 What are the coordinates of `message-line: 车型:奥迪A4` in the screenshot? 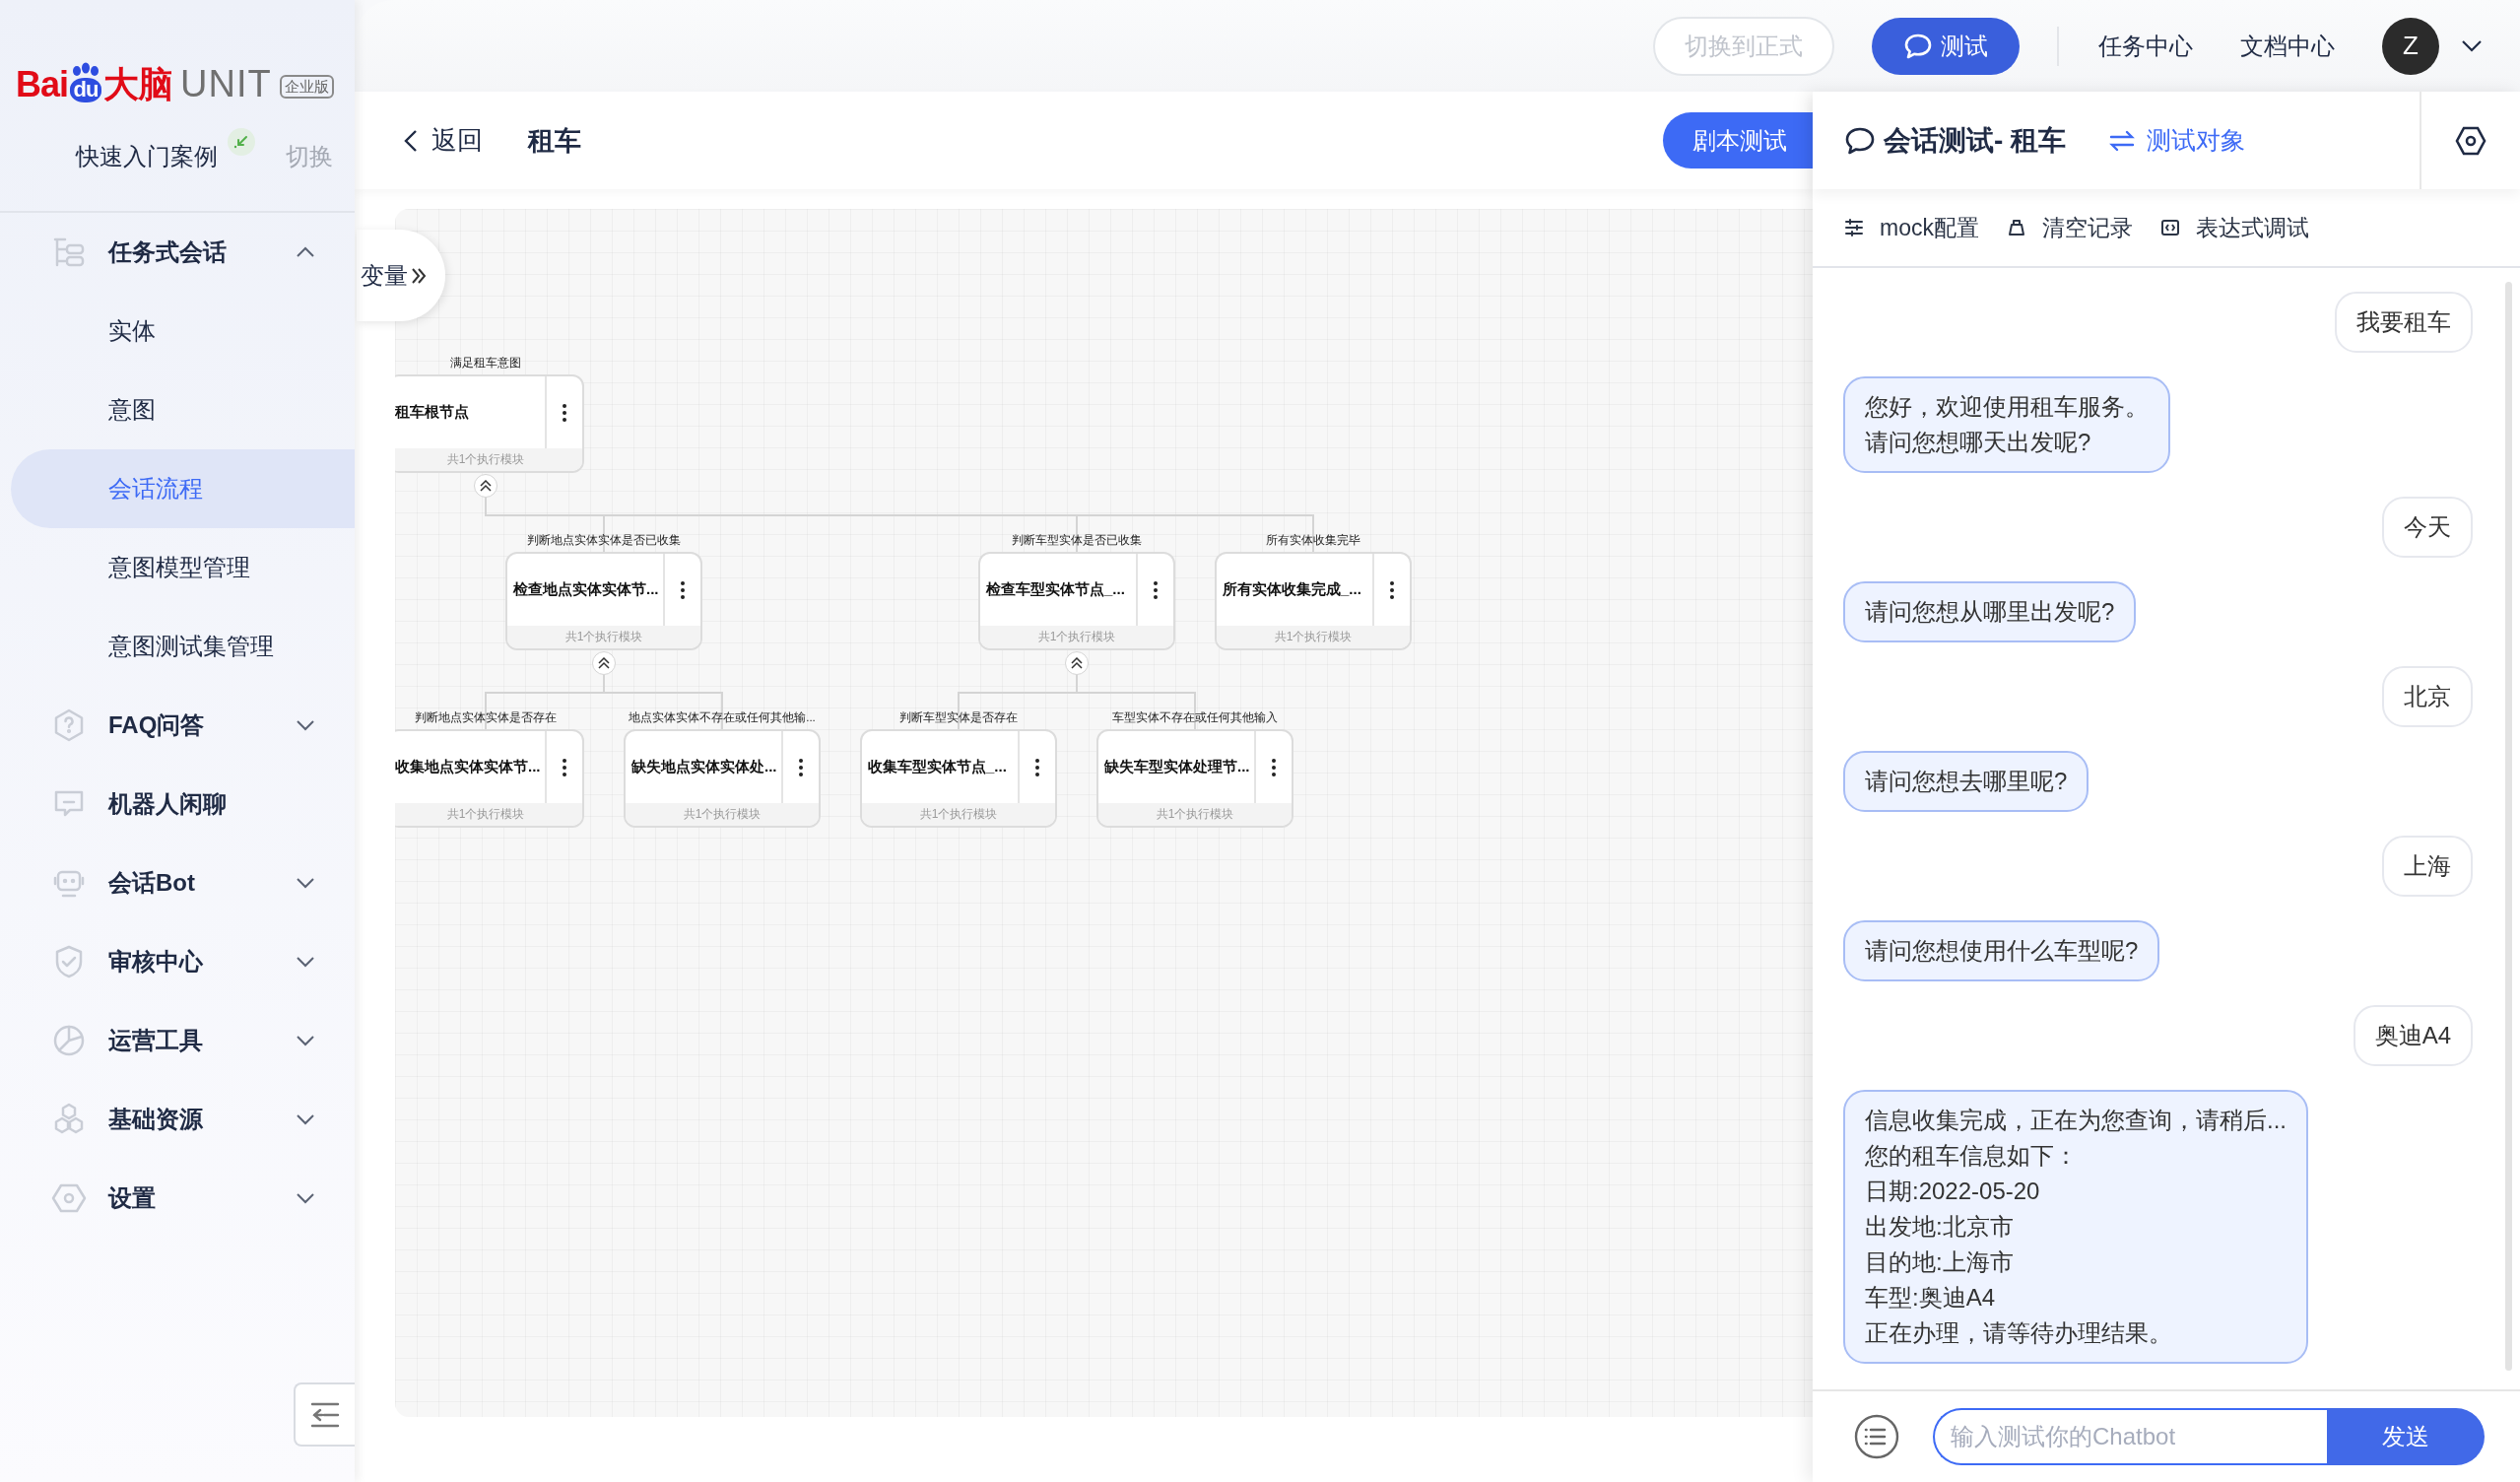 It's located at (1931, 1298).